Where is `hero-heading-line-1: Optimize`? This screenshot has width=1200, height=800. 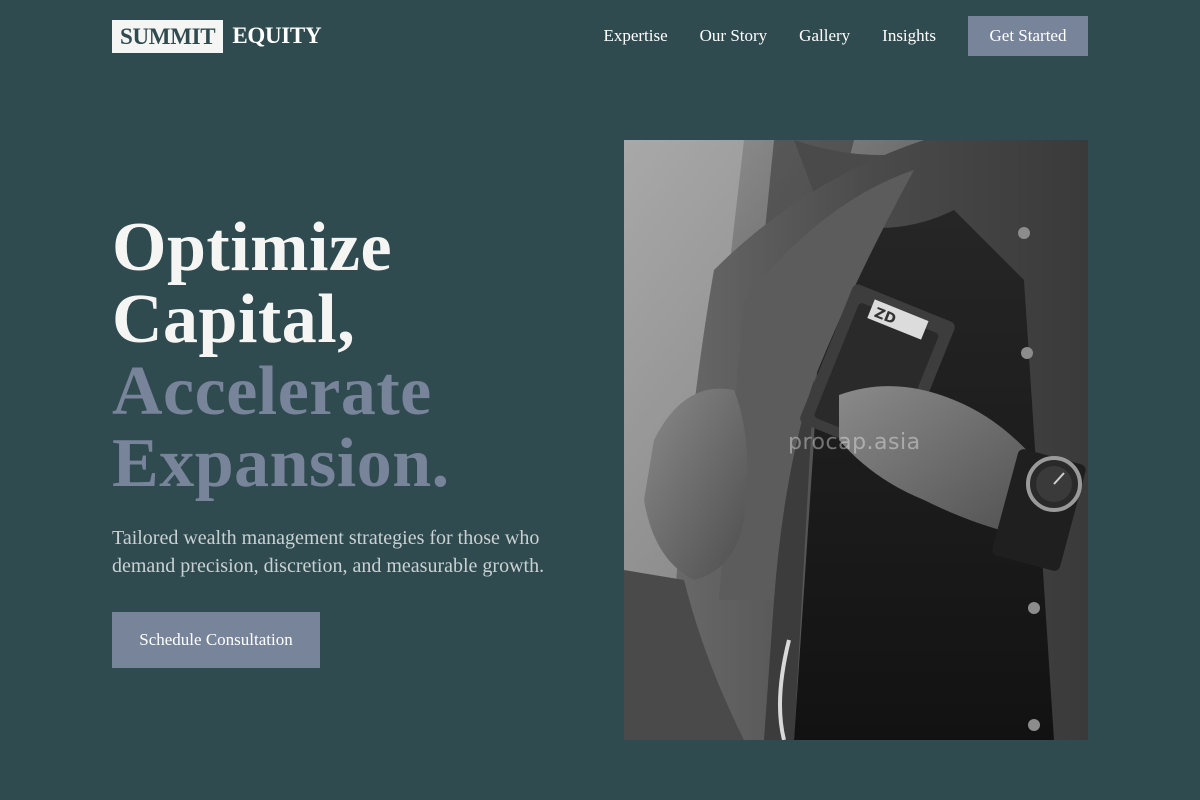 hero-heading-line-1: Optimize is located at coordinates (252, 247).